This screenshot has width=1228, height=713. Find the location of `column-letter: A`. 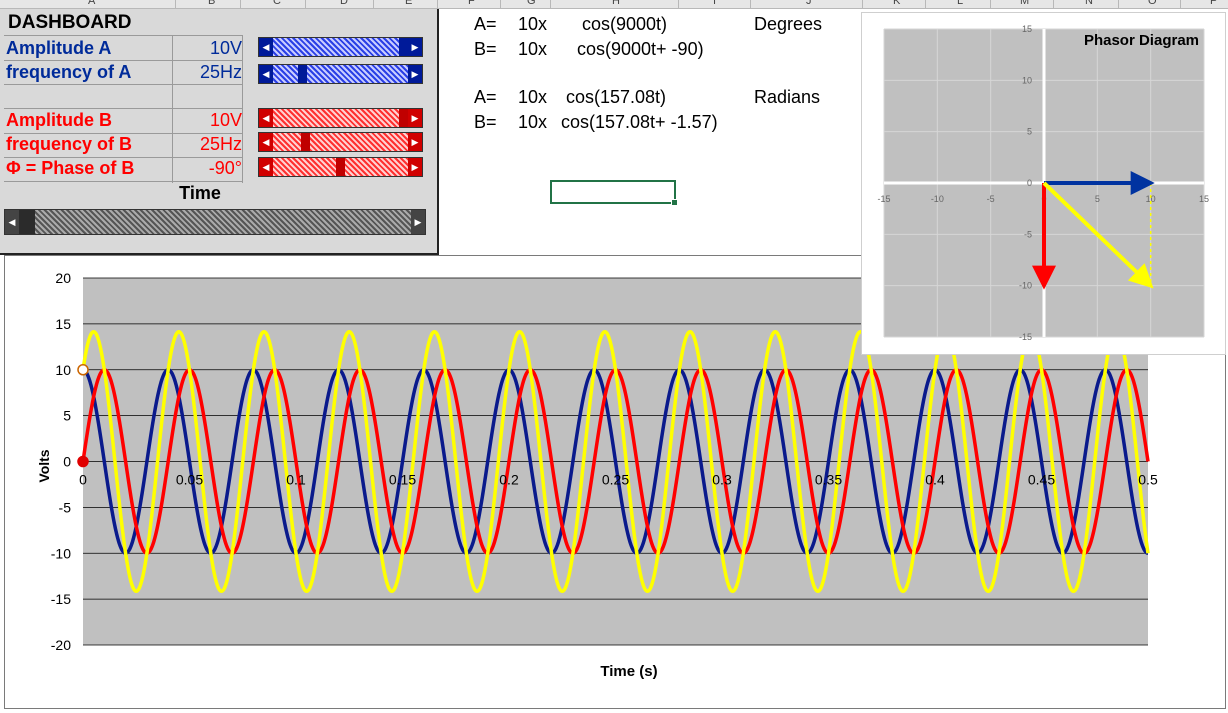

column-letter: A is located at coordinates (91, 3).